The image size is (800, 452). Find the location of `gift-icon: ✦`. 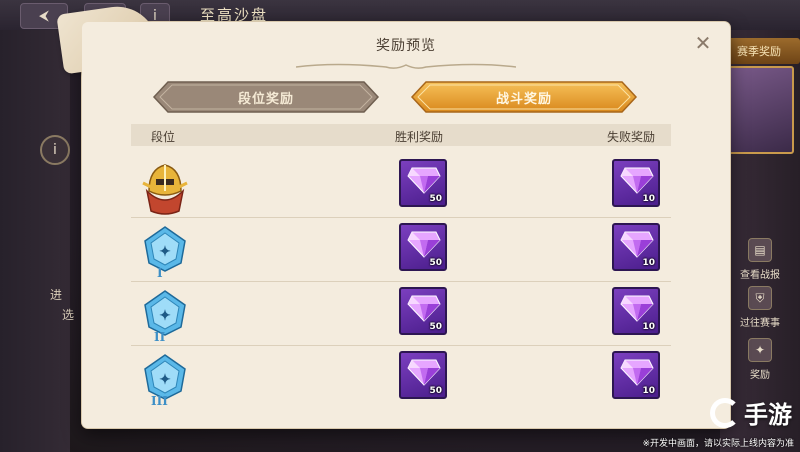

gift-icon: ✦ is located at coordinates (760, 350).